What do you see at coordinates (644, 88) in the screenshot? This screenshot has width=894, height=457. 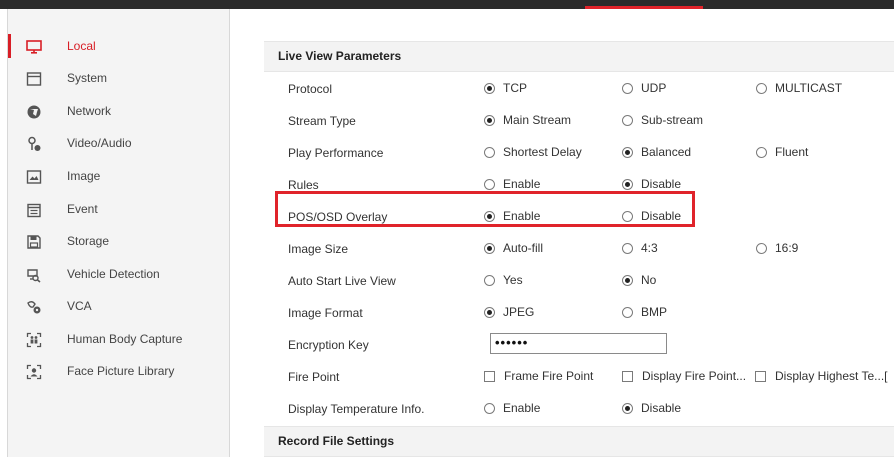 I see `radio-protocol-udp: UDP` at bounding box center [644, 88].